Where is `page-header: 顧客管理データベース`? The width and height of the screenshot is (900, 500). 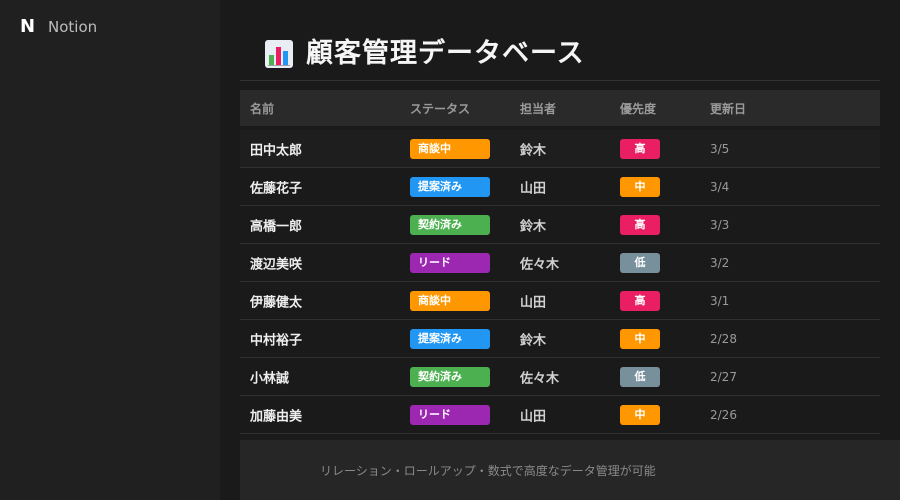 page-header: 顧客管理データベース is located at coordinates (424, 54).